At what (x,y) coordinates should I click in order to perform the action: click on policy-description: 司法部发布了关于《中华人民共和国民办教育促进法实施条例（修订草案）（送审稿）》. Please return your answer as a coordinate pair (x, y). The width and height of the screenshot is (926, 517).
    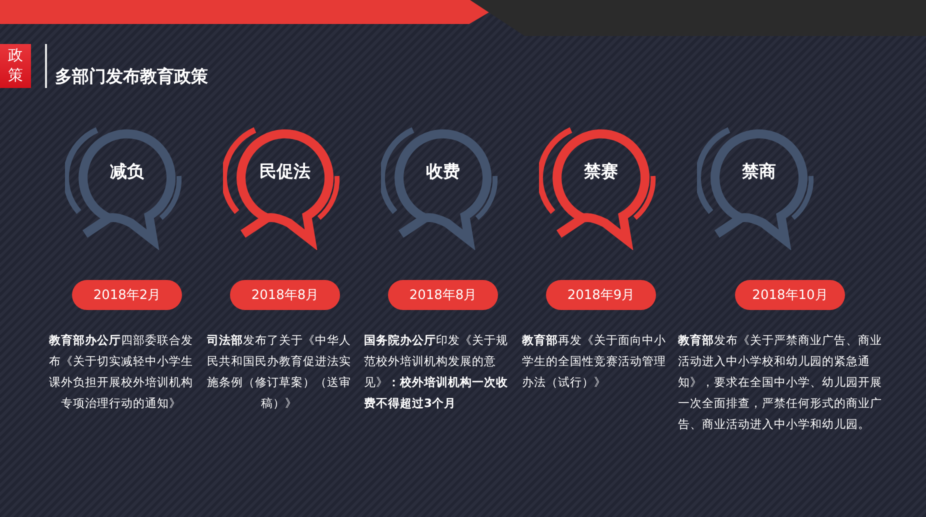
    Looking at the image, I should click on (279, 372).